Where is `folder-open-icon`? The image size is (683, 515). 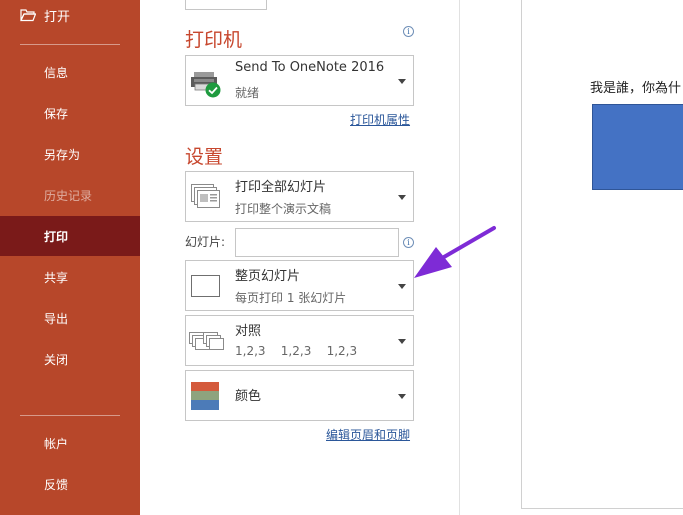
folder-open-icon is located at coordinates (28, 15).